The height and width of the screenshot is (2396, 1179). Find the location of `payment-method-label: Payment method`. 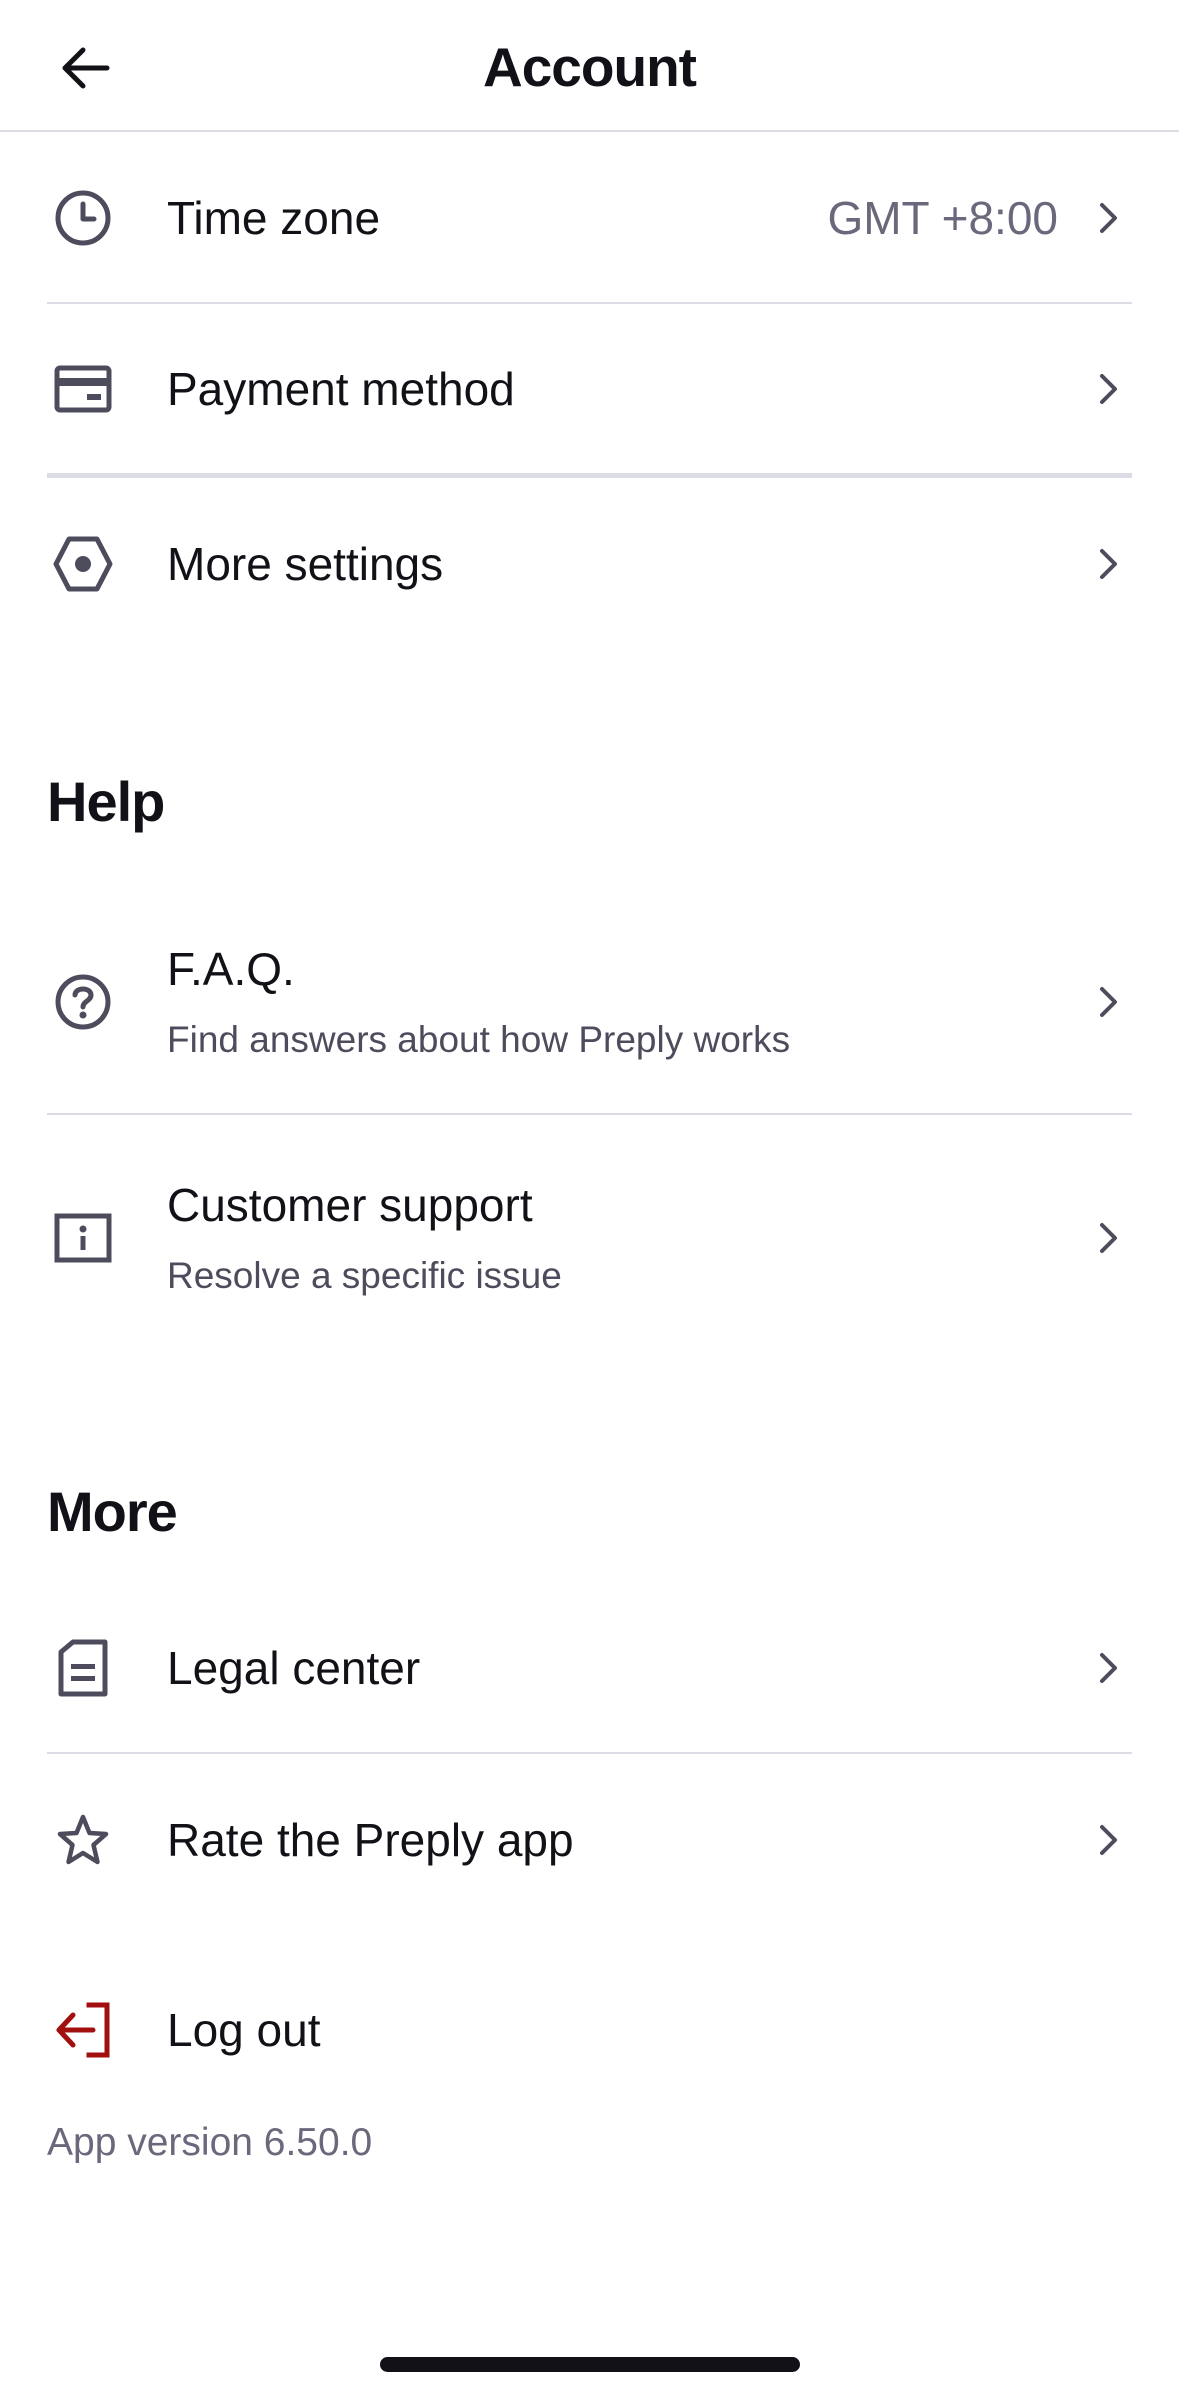

payment-method-label: Payment method is located at coordinates (341, 388).